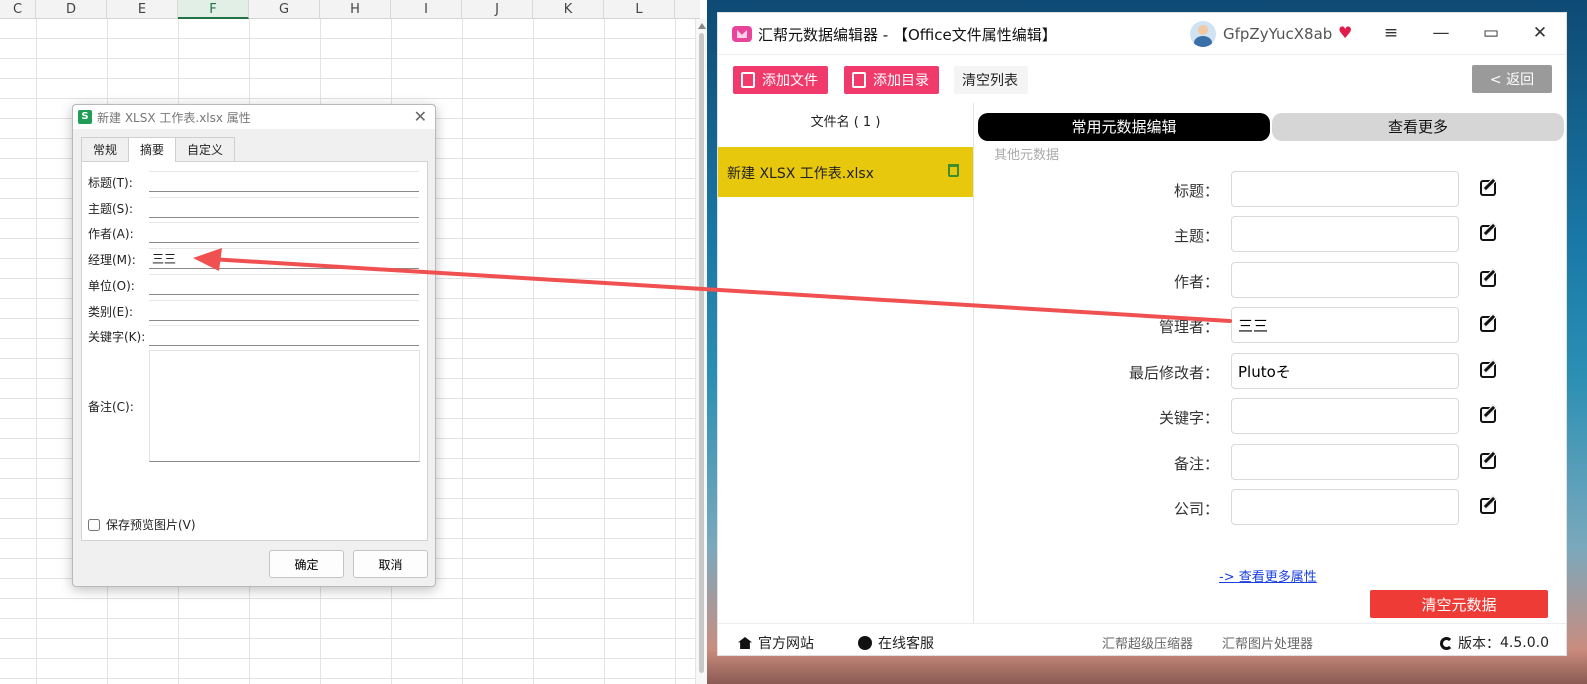 Image resolution: width=1587 pixels, height=684 pixels. Describe the element at coordinates (1459, 604) in the screenshot. I see `clear-metadata-button: 清空元数据` at that location.